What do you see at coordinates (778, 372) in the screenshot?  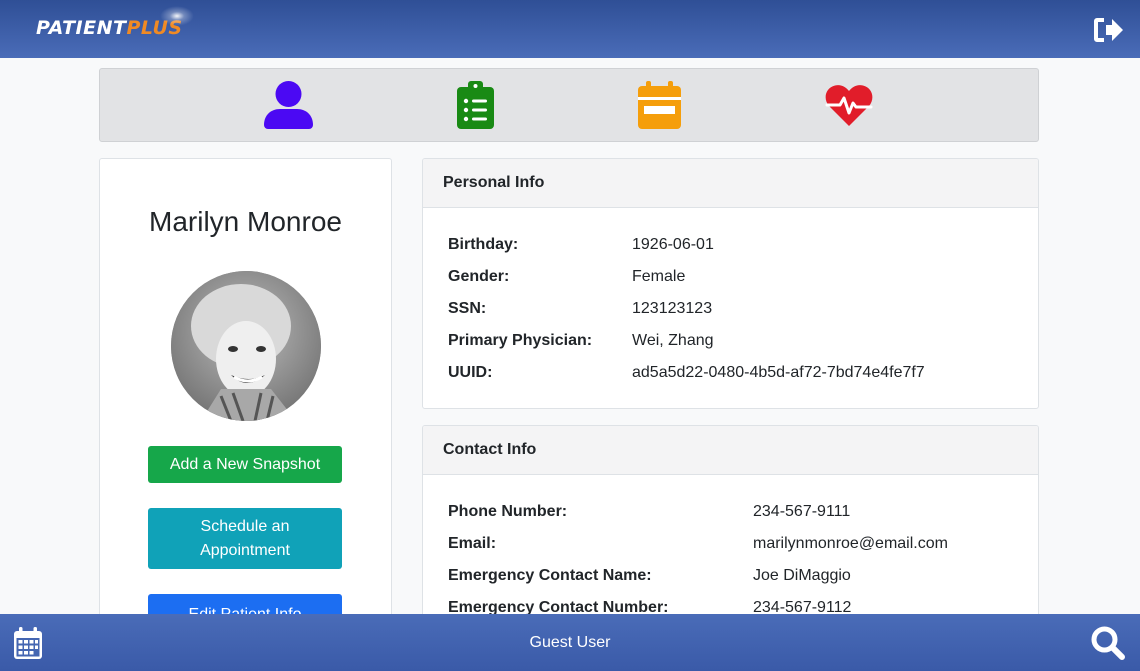 I see `uuid-value: ad5a5d22-0480-4b5d-af72-7bd74e4fe7f7` at bounding box center [778, 372].